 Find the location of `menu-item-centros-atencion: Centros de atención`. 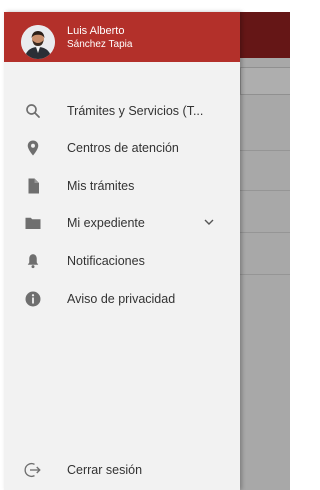

menu-item-centros-atencion: Centros de atención is located at coordinates (122, 148).